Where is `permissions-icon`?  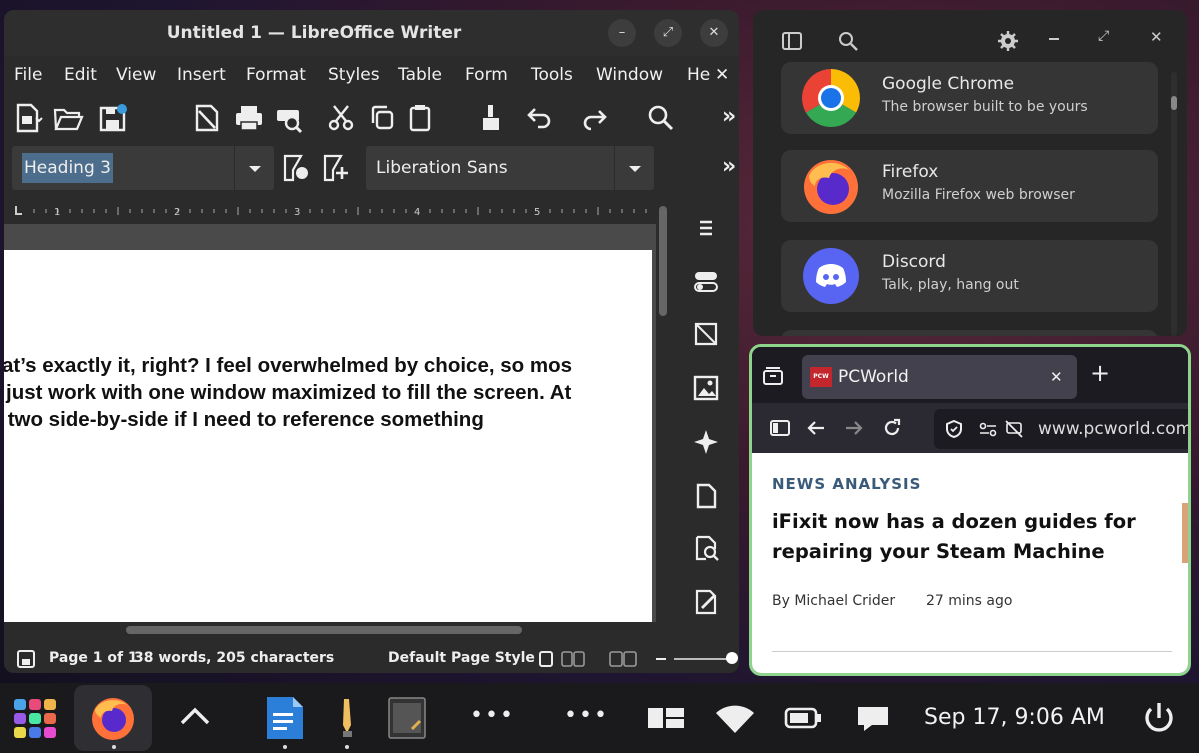 permissions-icon is located at coordinates (988, 429).